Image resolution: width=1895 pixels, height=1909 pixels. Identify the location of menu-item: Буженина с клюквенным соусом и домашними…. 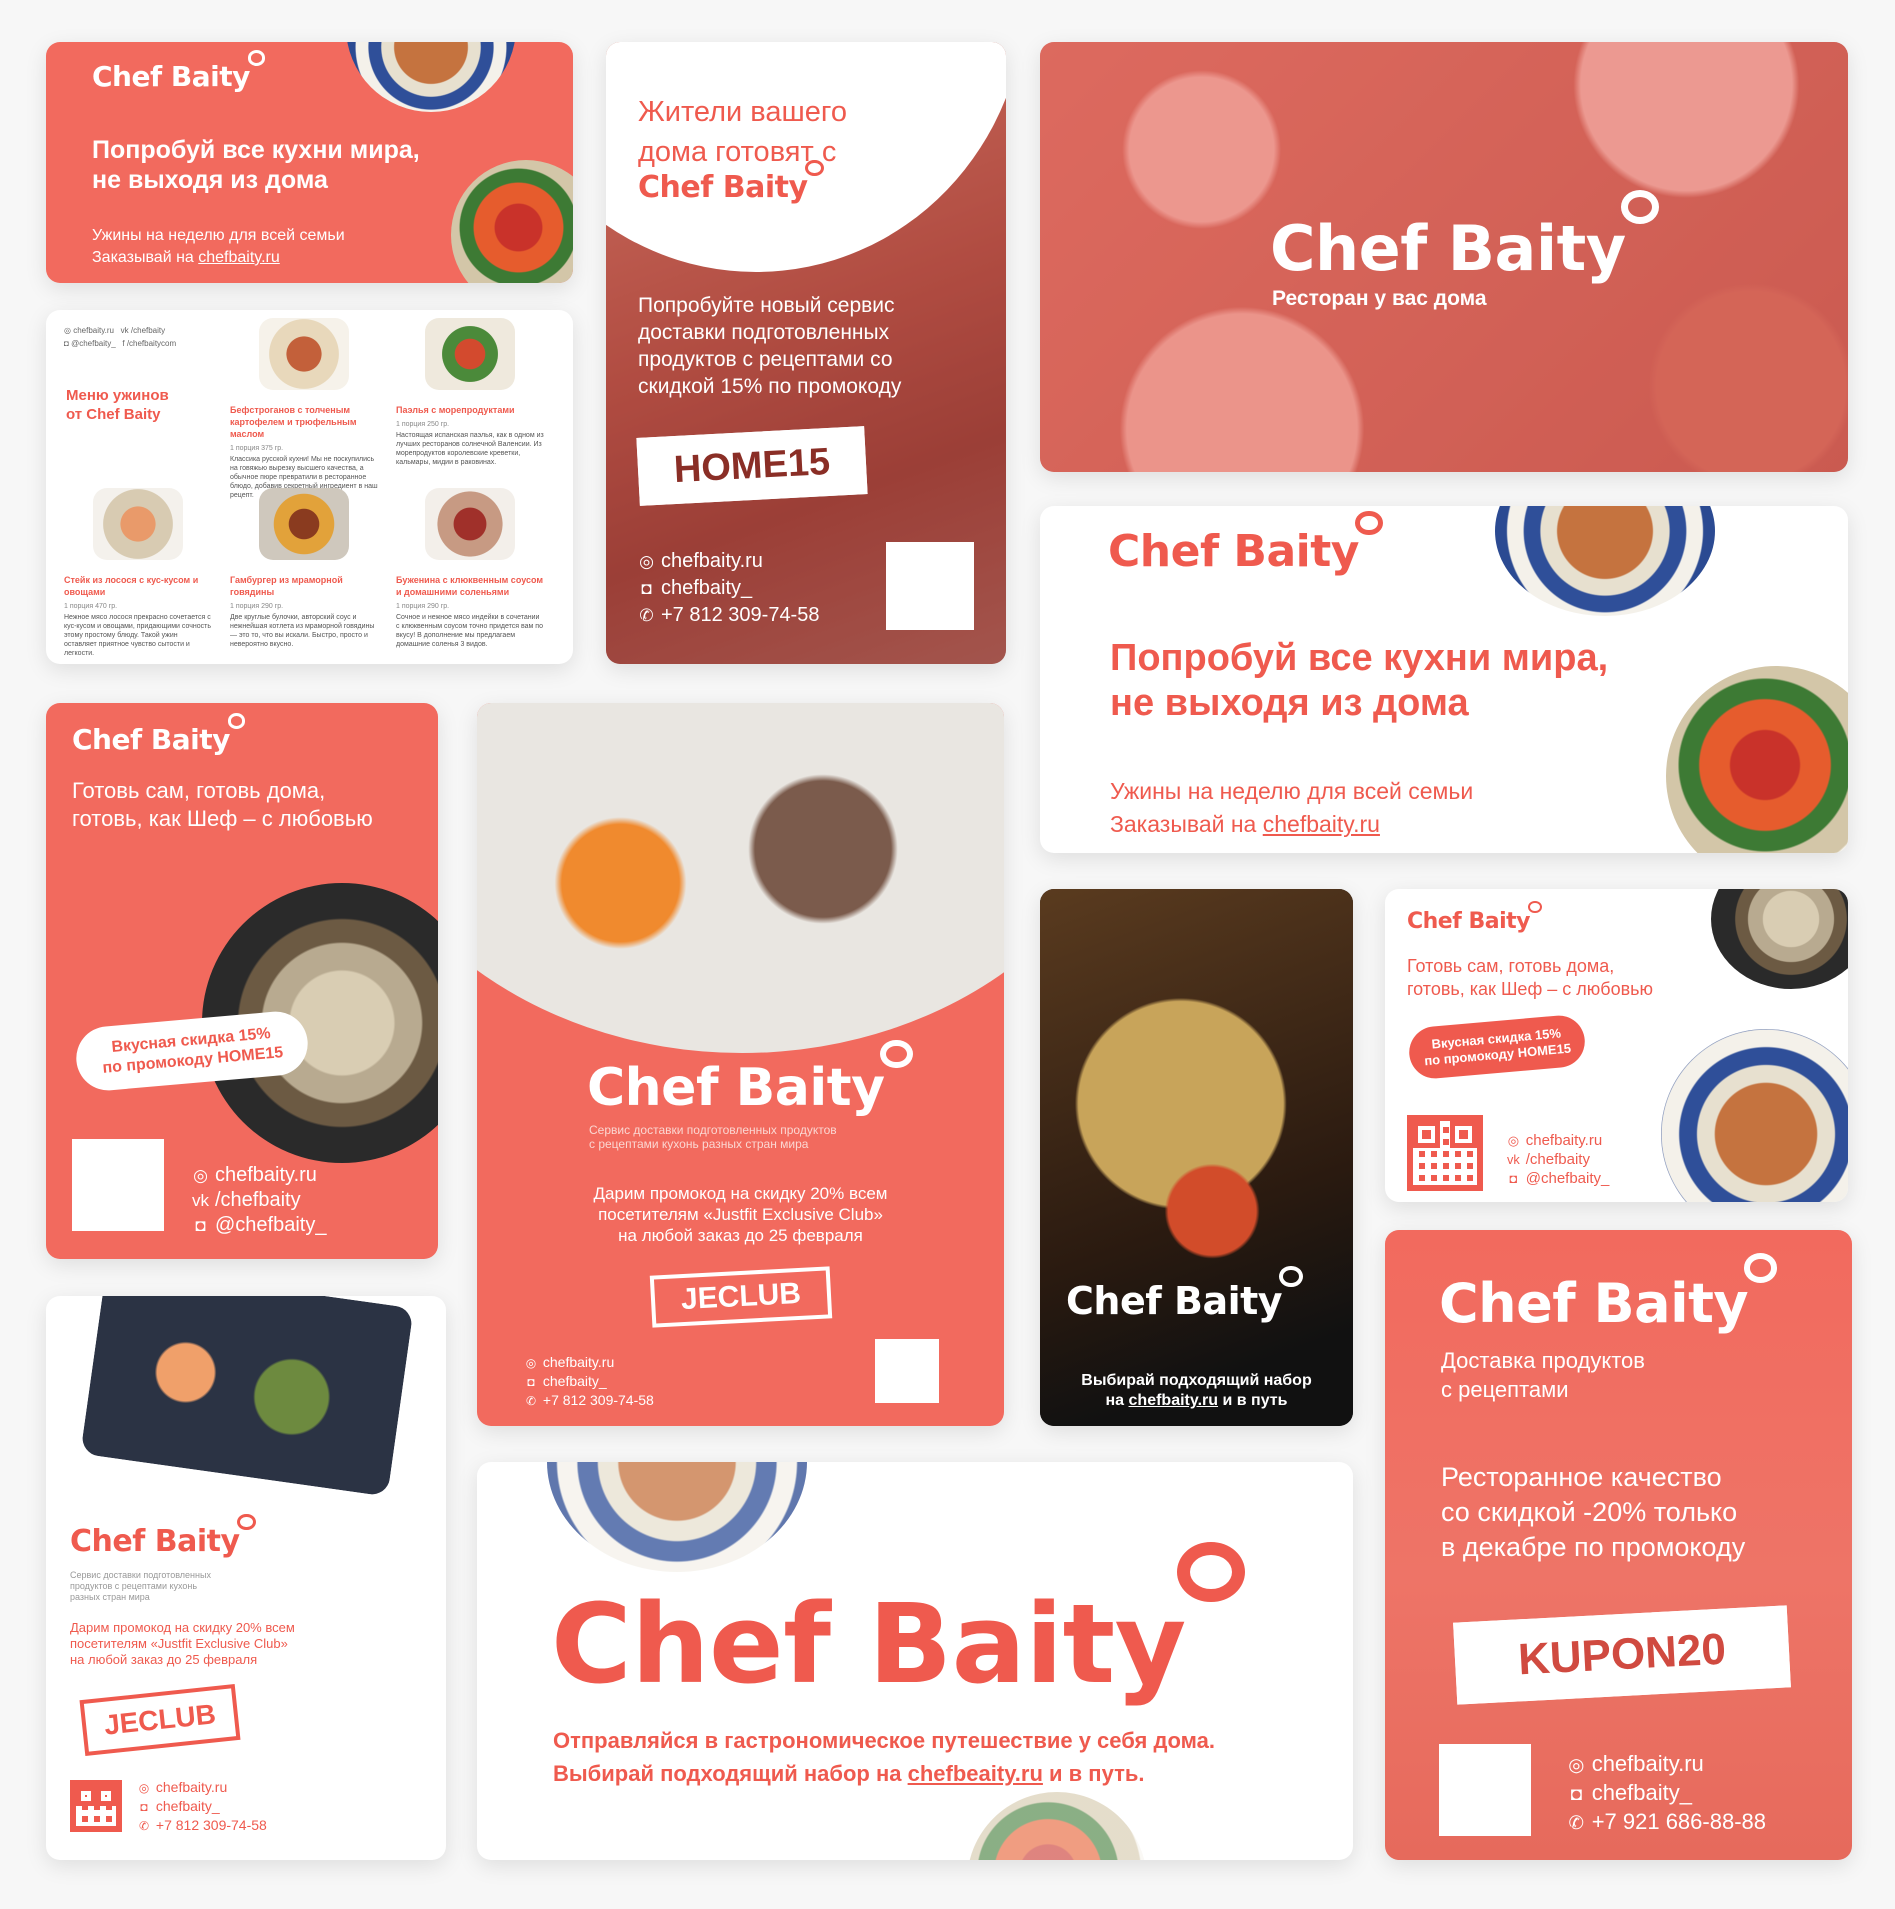
(470, 568).